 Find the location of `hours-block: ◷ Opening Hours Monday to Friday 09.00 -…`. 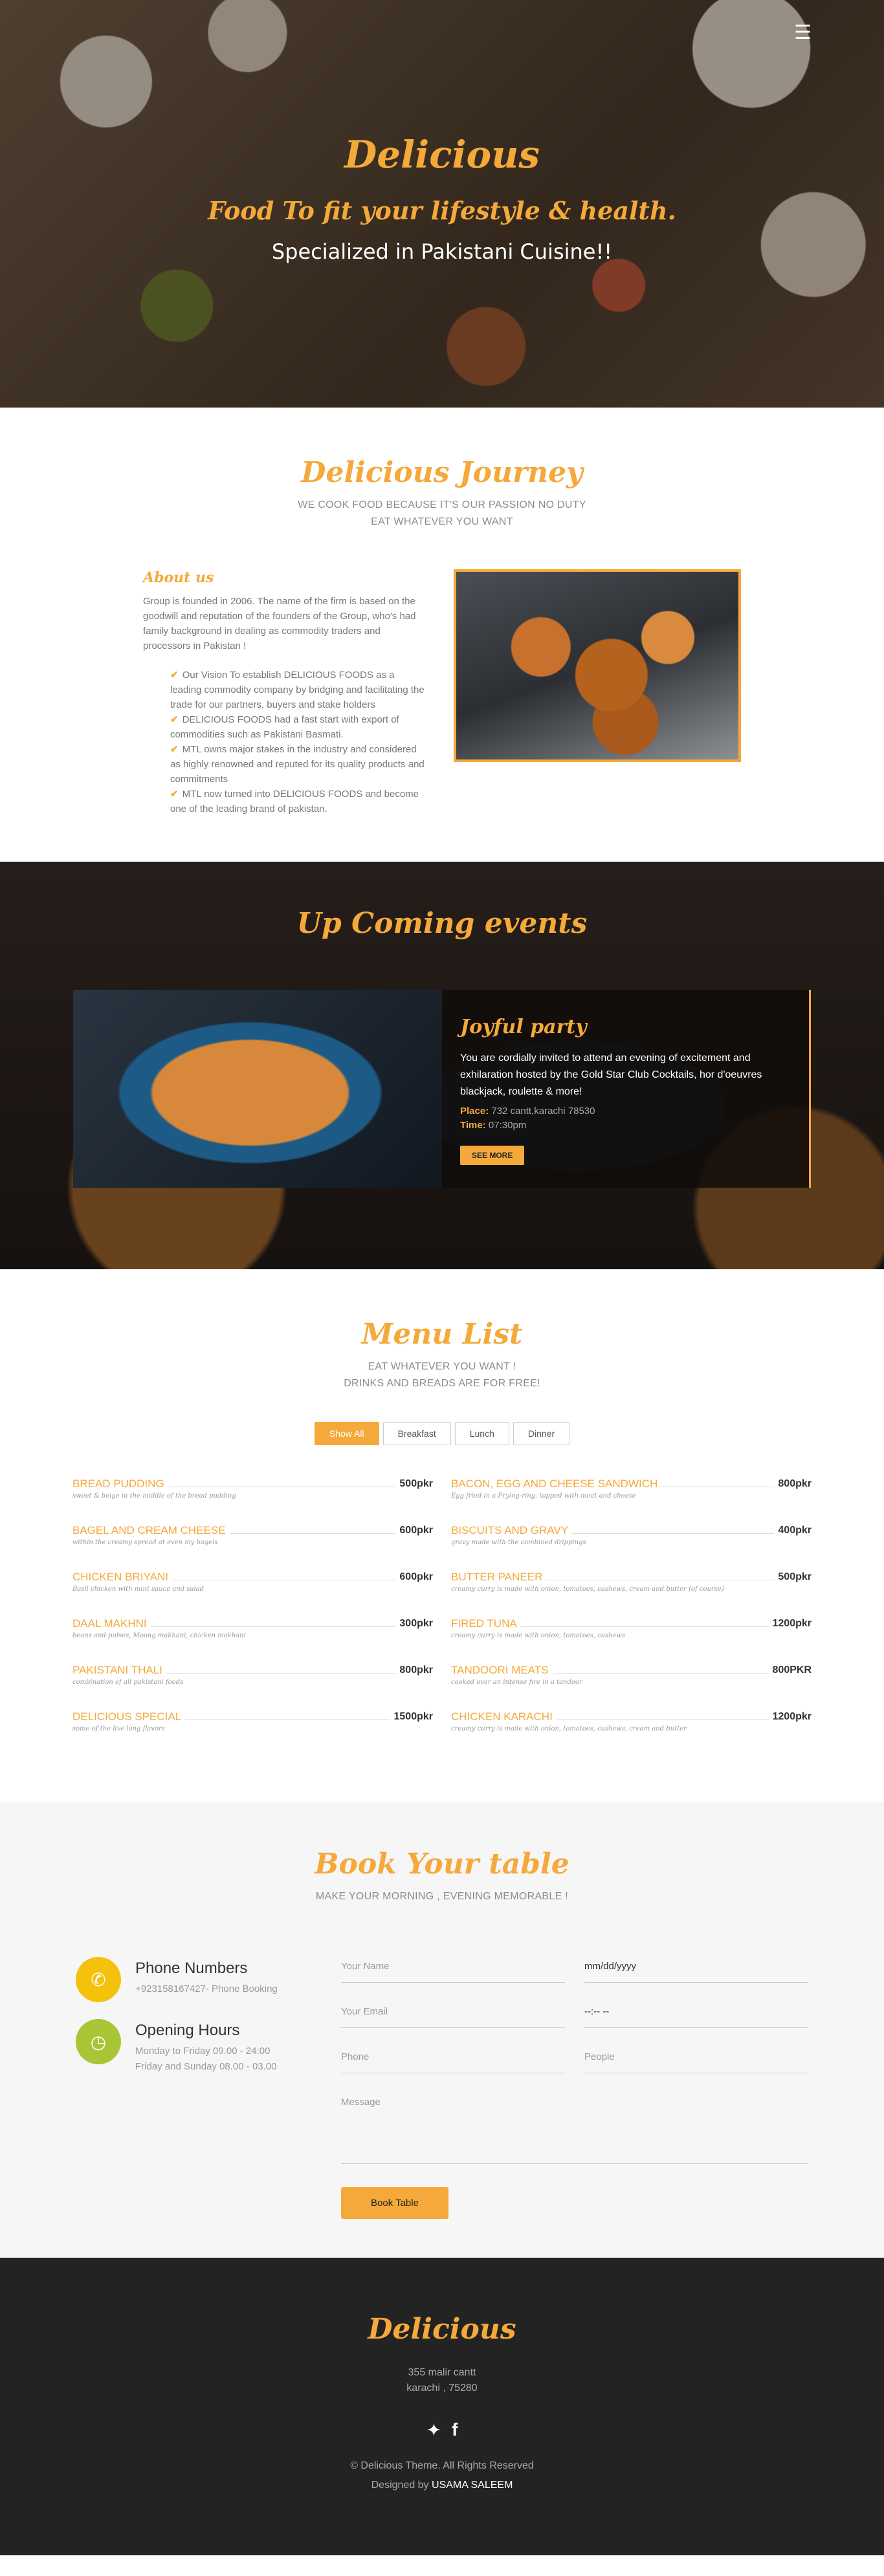

hours-block: ◷ Opening Hours Monday to Friday 09.00 -… is located at coordinates (186, 2047).